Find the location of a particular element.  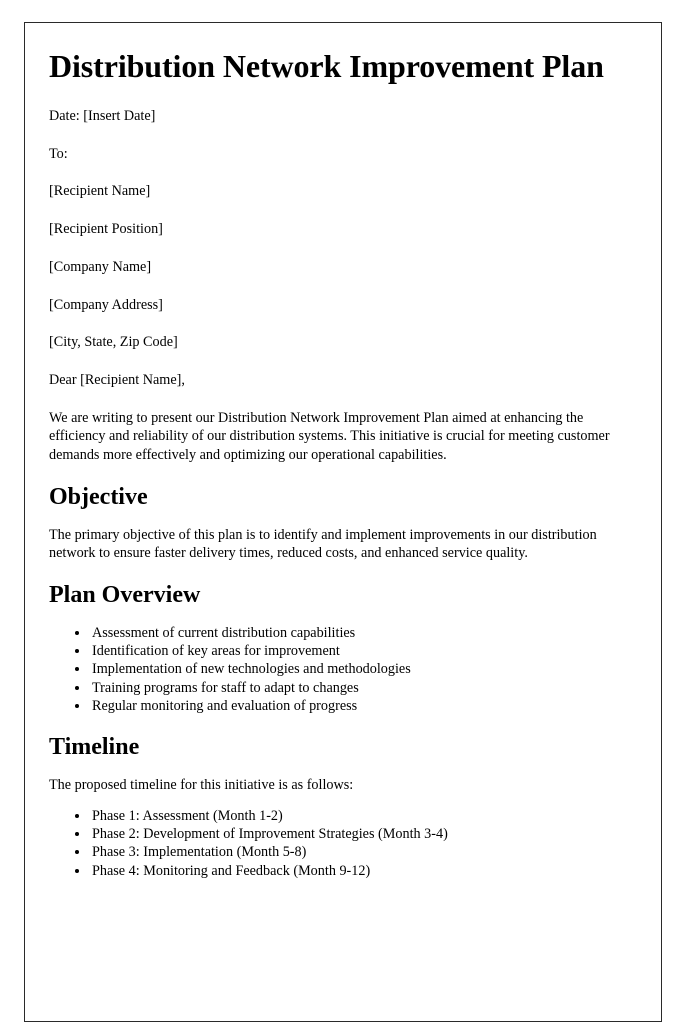

section-heading-plan-overview: Plan Overview is located at coordinates (125, 595).